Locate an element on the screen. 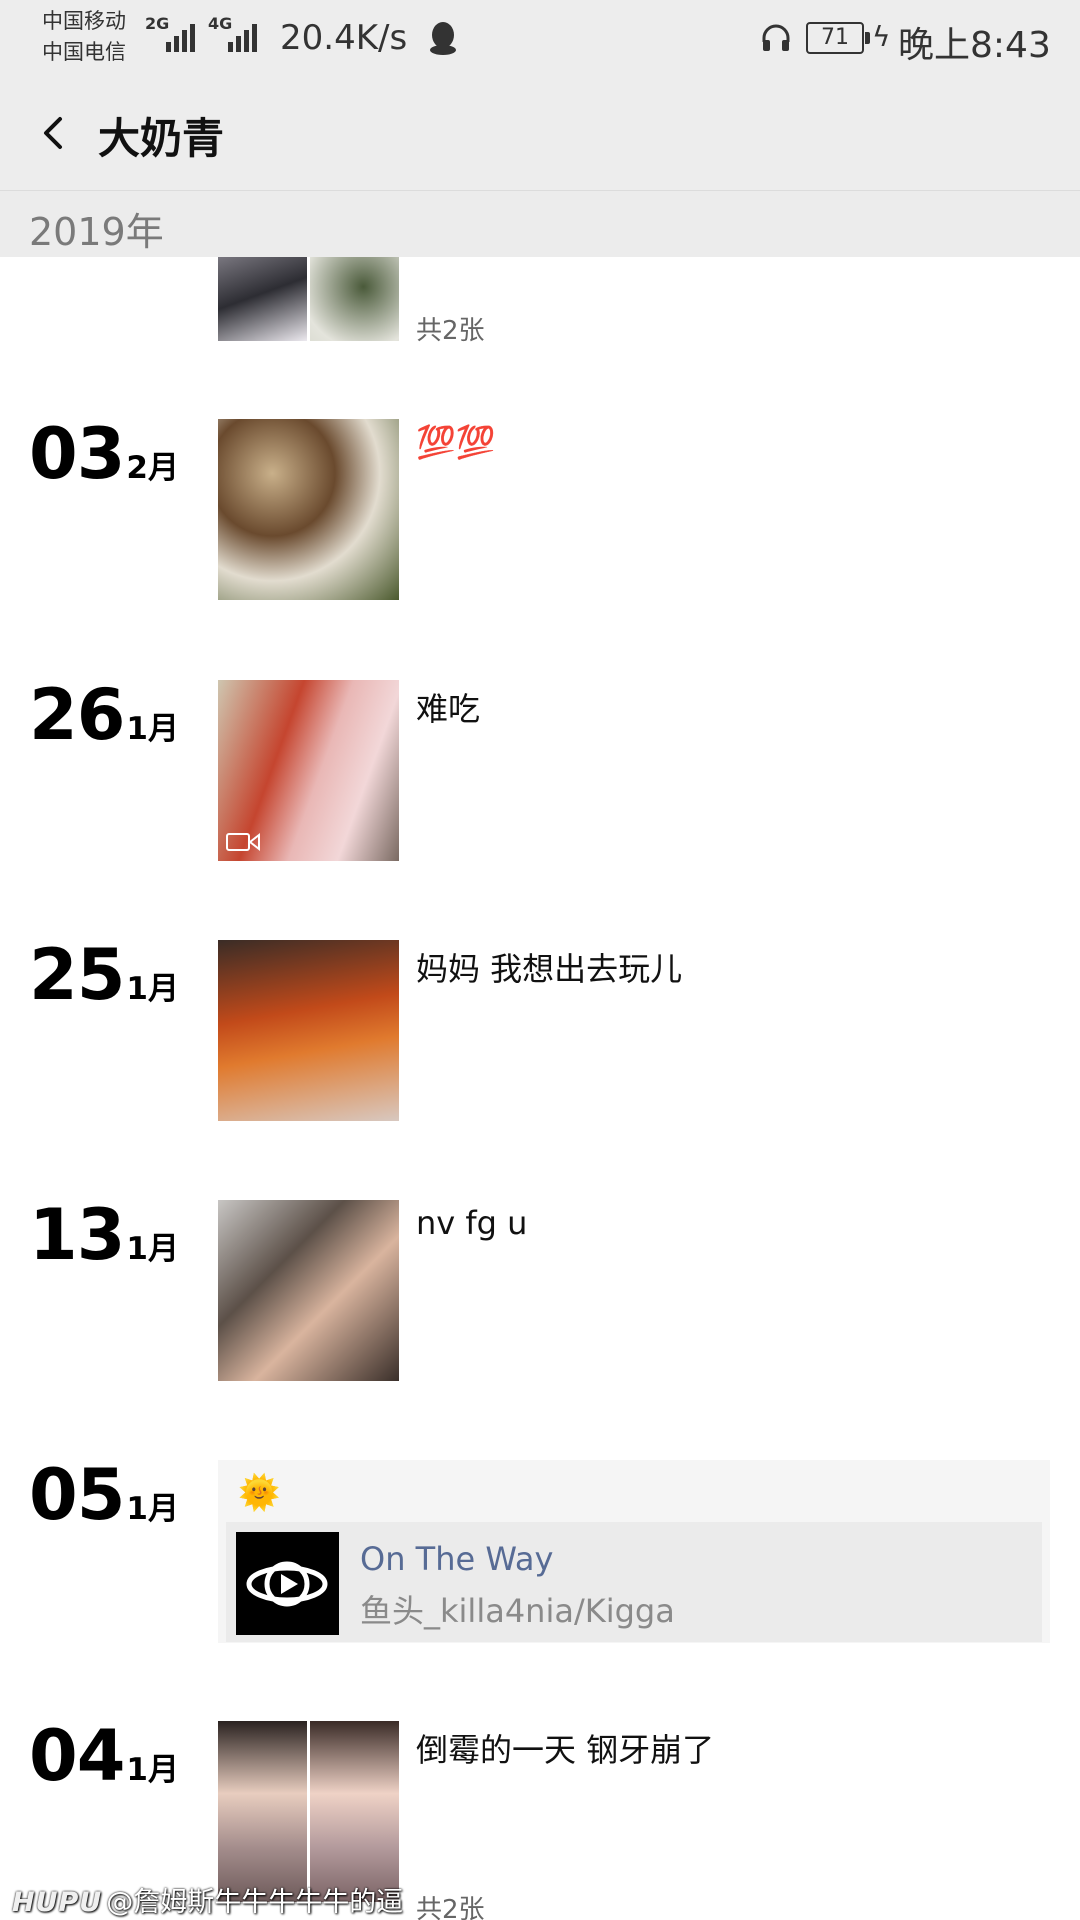 The height and width of the screenshot is (1920, 1080). entry-caption: nv fg u is located at coordinates (472, 1223).